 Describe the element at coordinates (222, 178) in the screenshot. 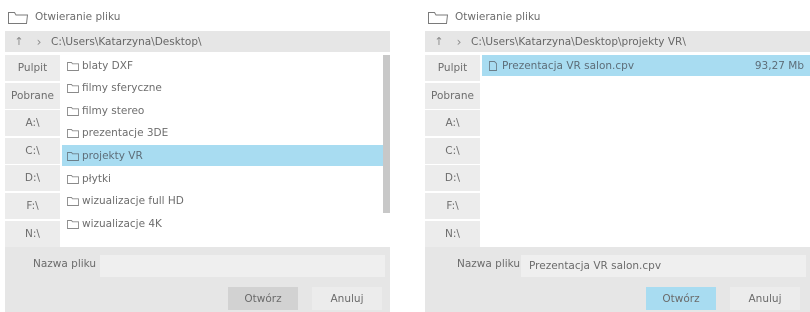

I see `list-item: płytki` at that location.